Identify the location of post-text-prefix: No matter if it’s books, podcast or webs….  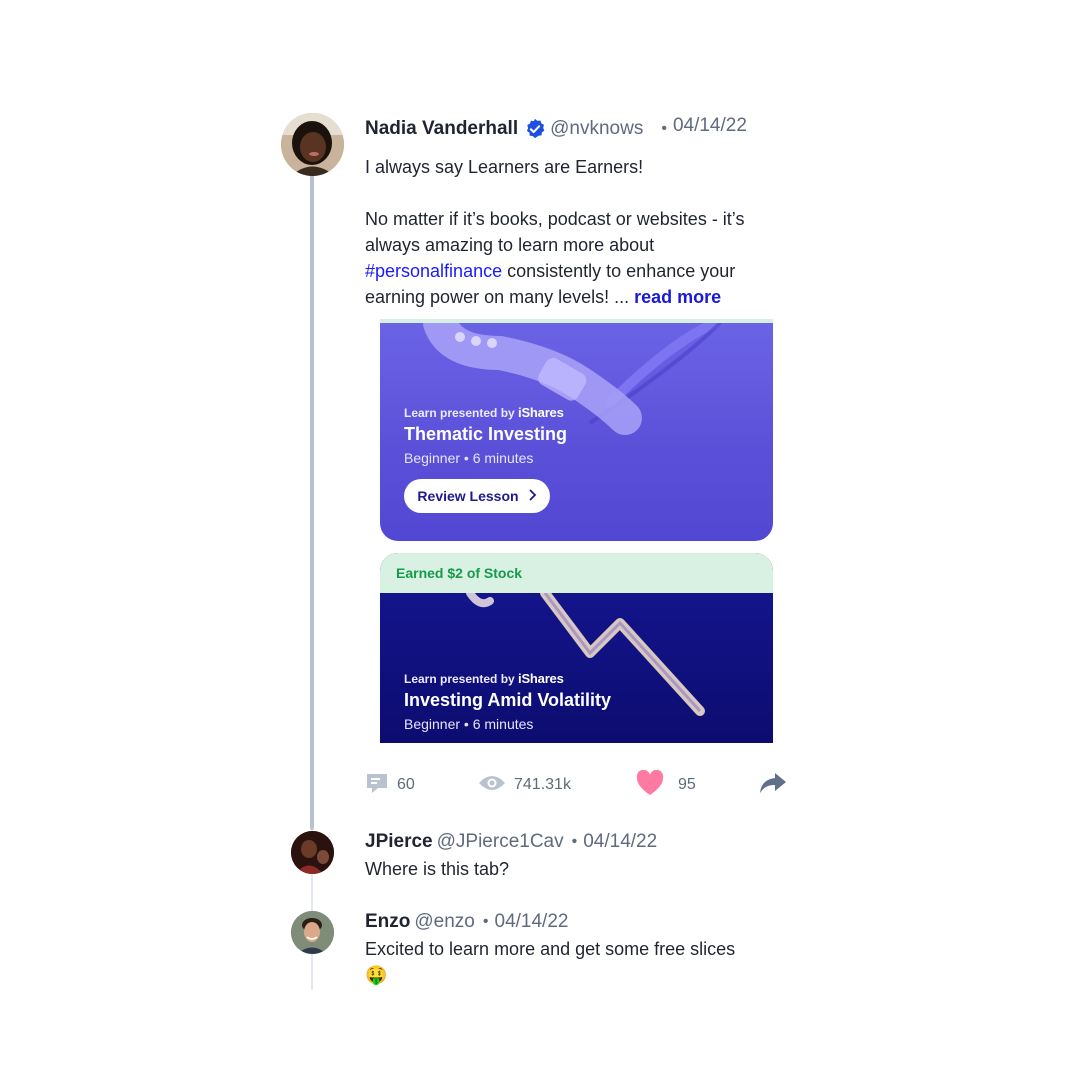
(555, 232).